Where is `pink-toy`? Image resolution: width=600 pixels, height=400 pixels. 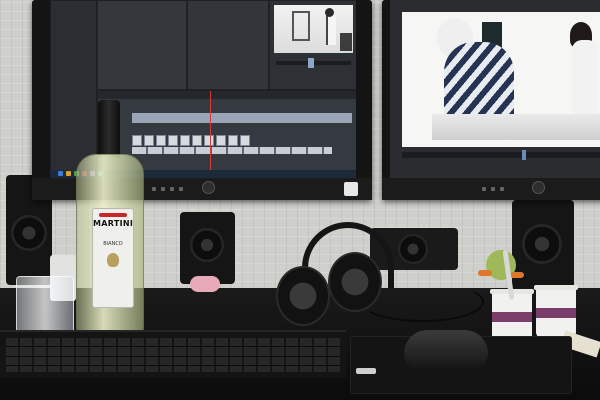
pink-toy is located at coordinates (205, 284).